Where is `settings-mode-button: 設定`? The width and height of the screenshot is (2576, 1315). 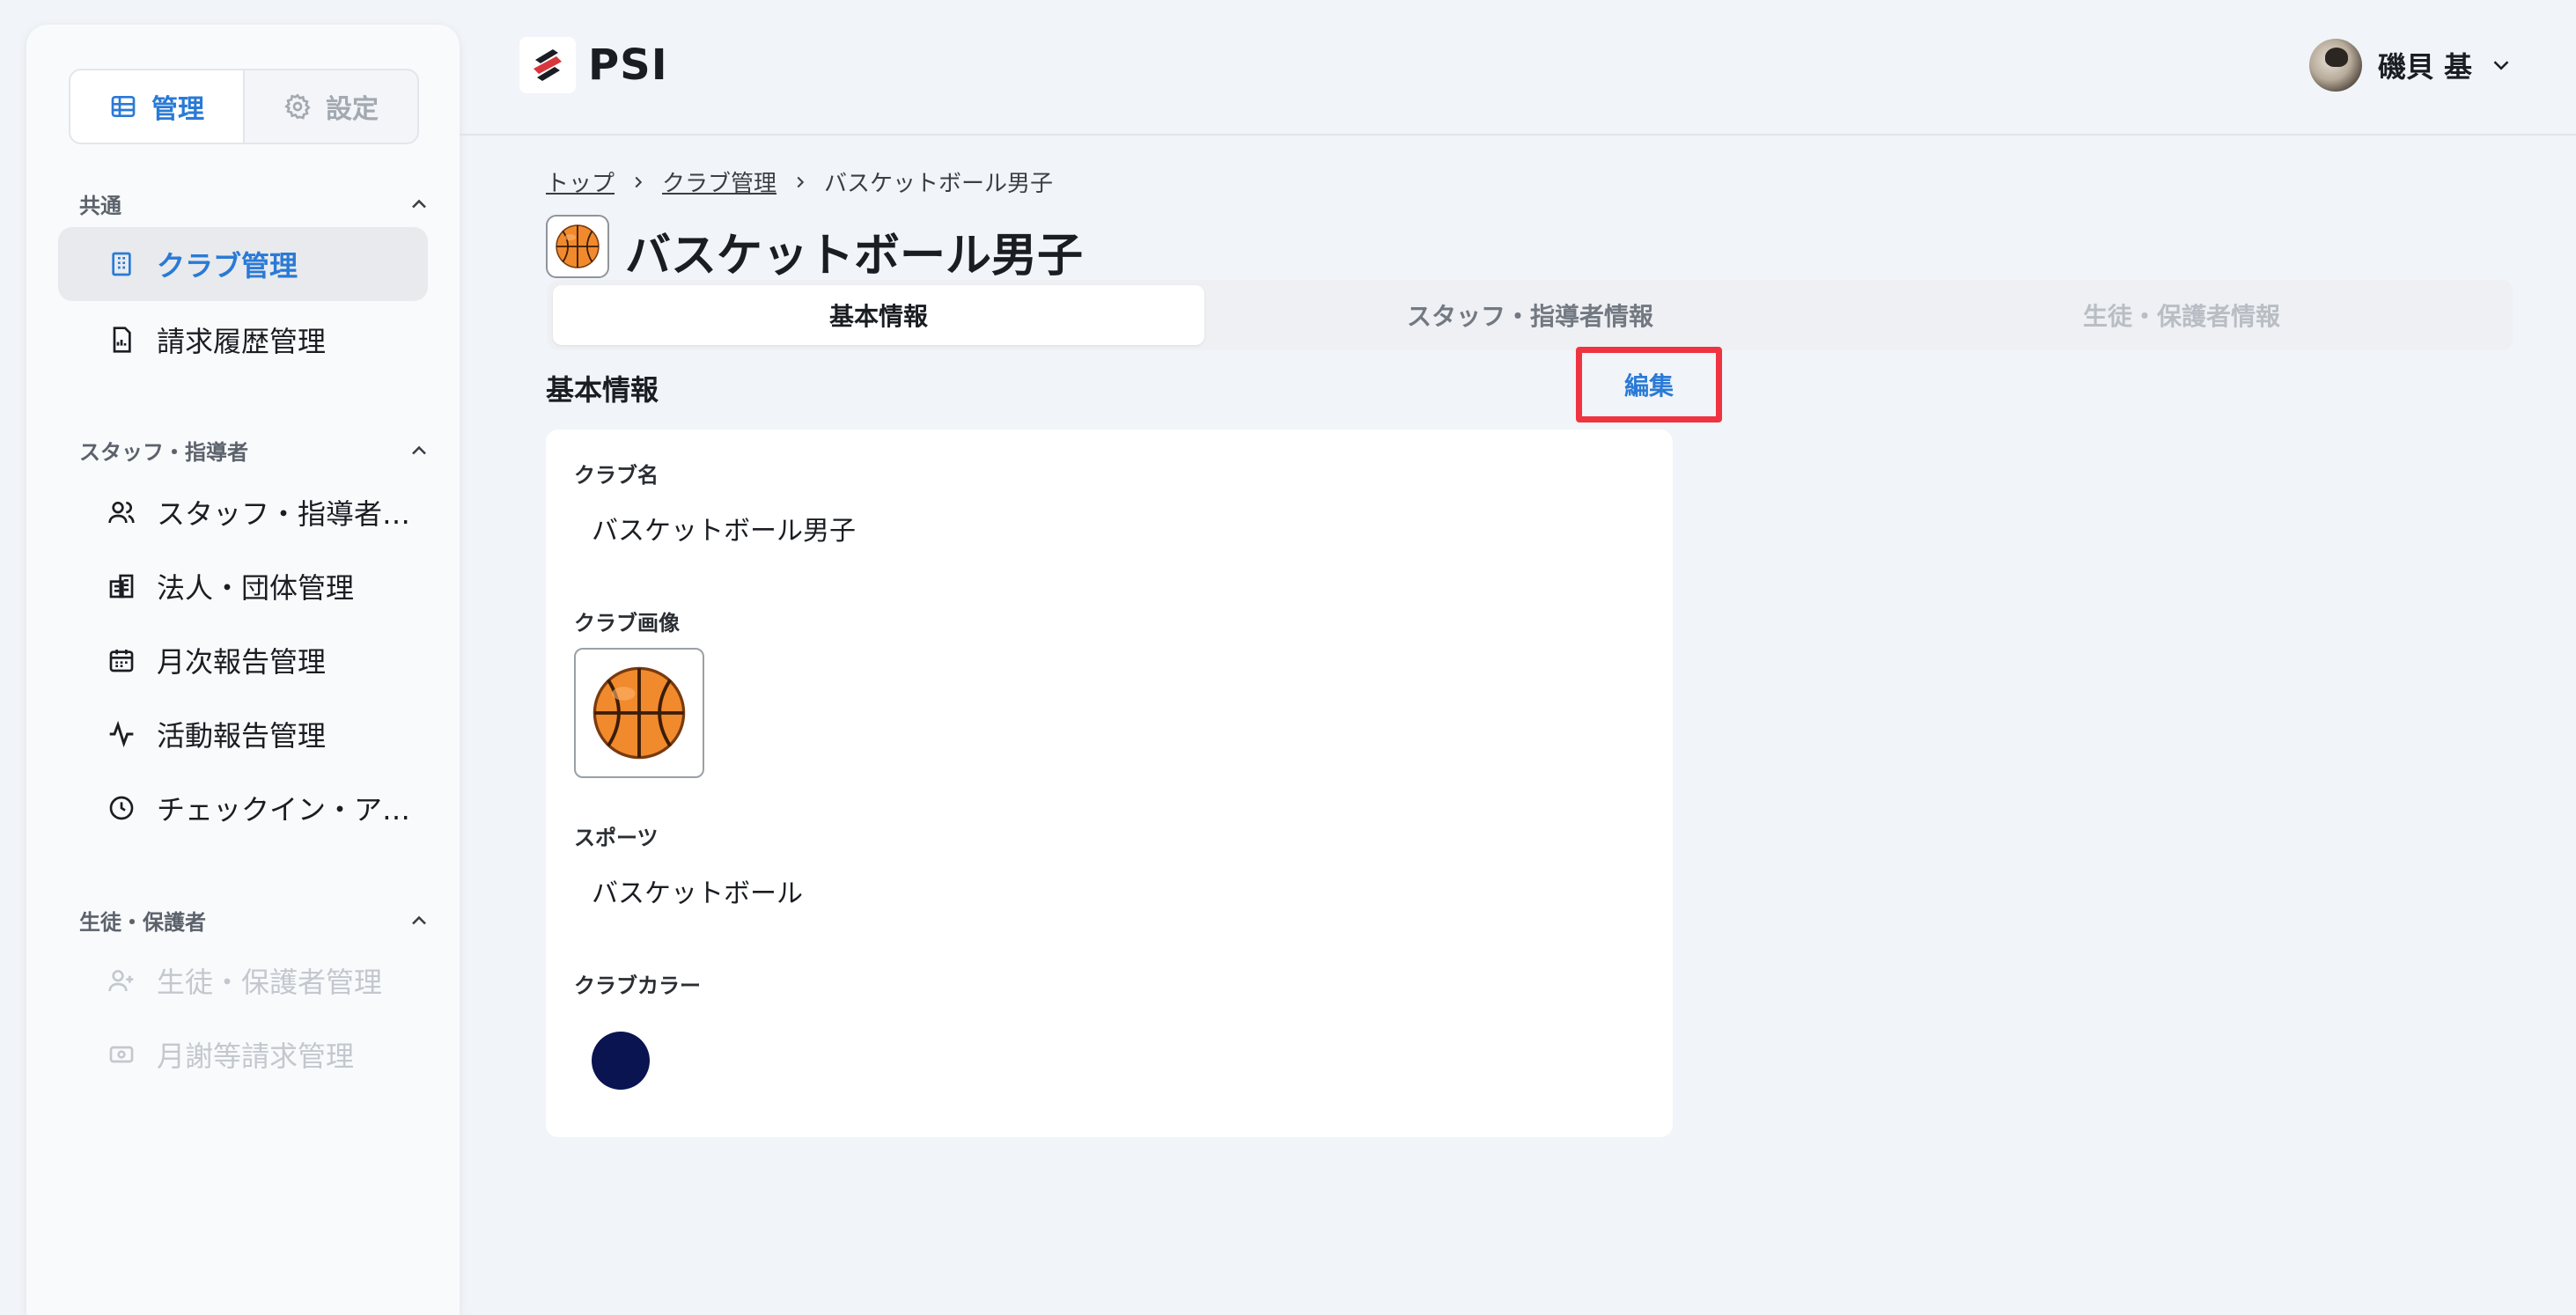
settings-mode-button: 設定 is located at coordinates (331, 106).